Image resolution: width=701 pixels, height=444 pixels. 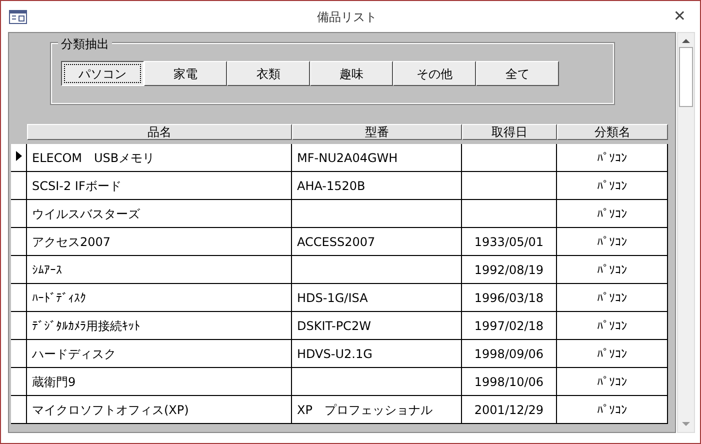 What do you see at coordinates (159, 410) in the screenshot?
I see `table-cell: マイクロソフトオフィス(XP)` at bounding box center [159, 410].